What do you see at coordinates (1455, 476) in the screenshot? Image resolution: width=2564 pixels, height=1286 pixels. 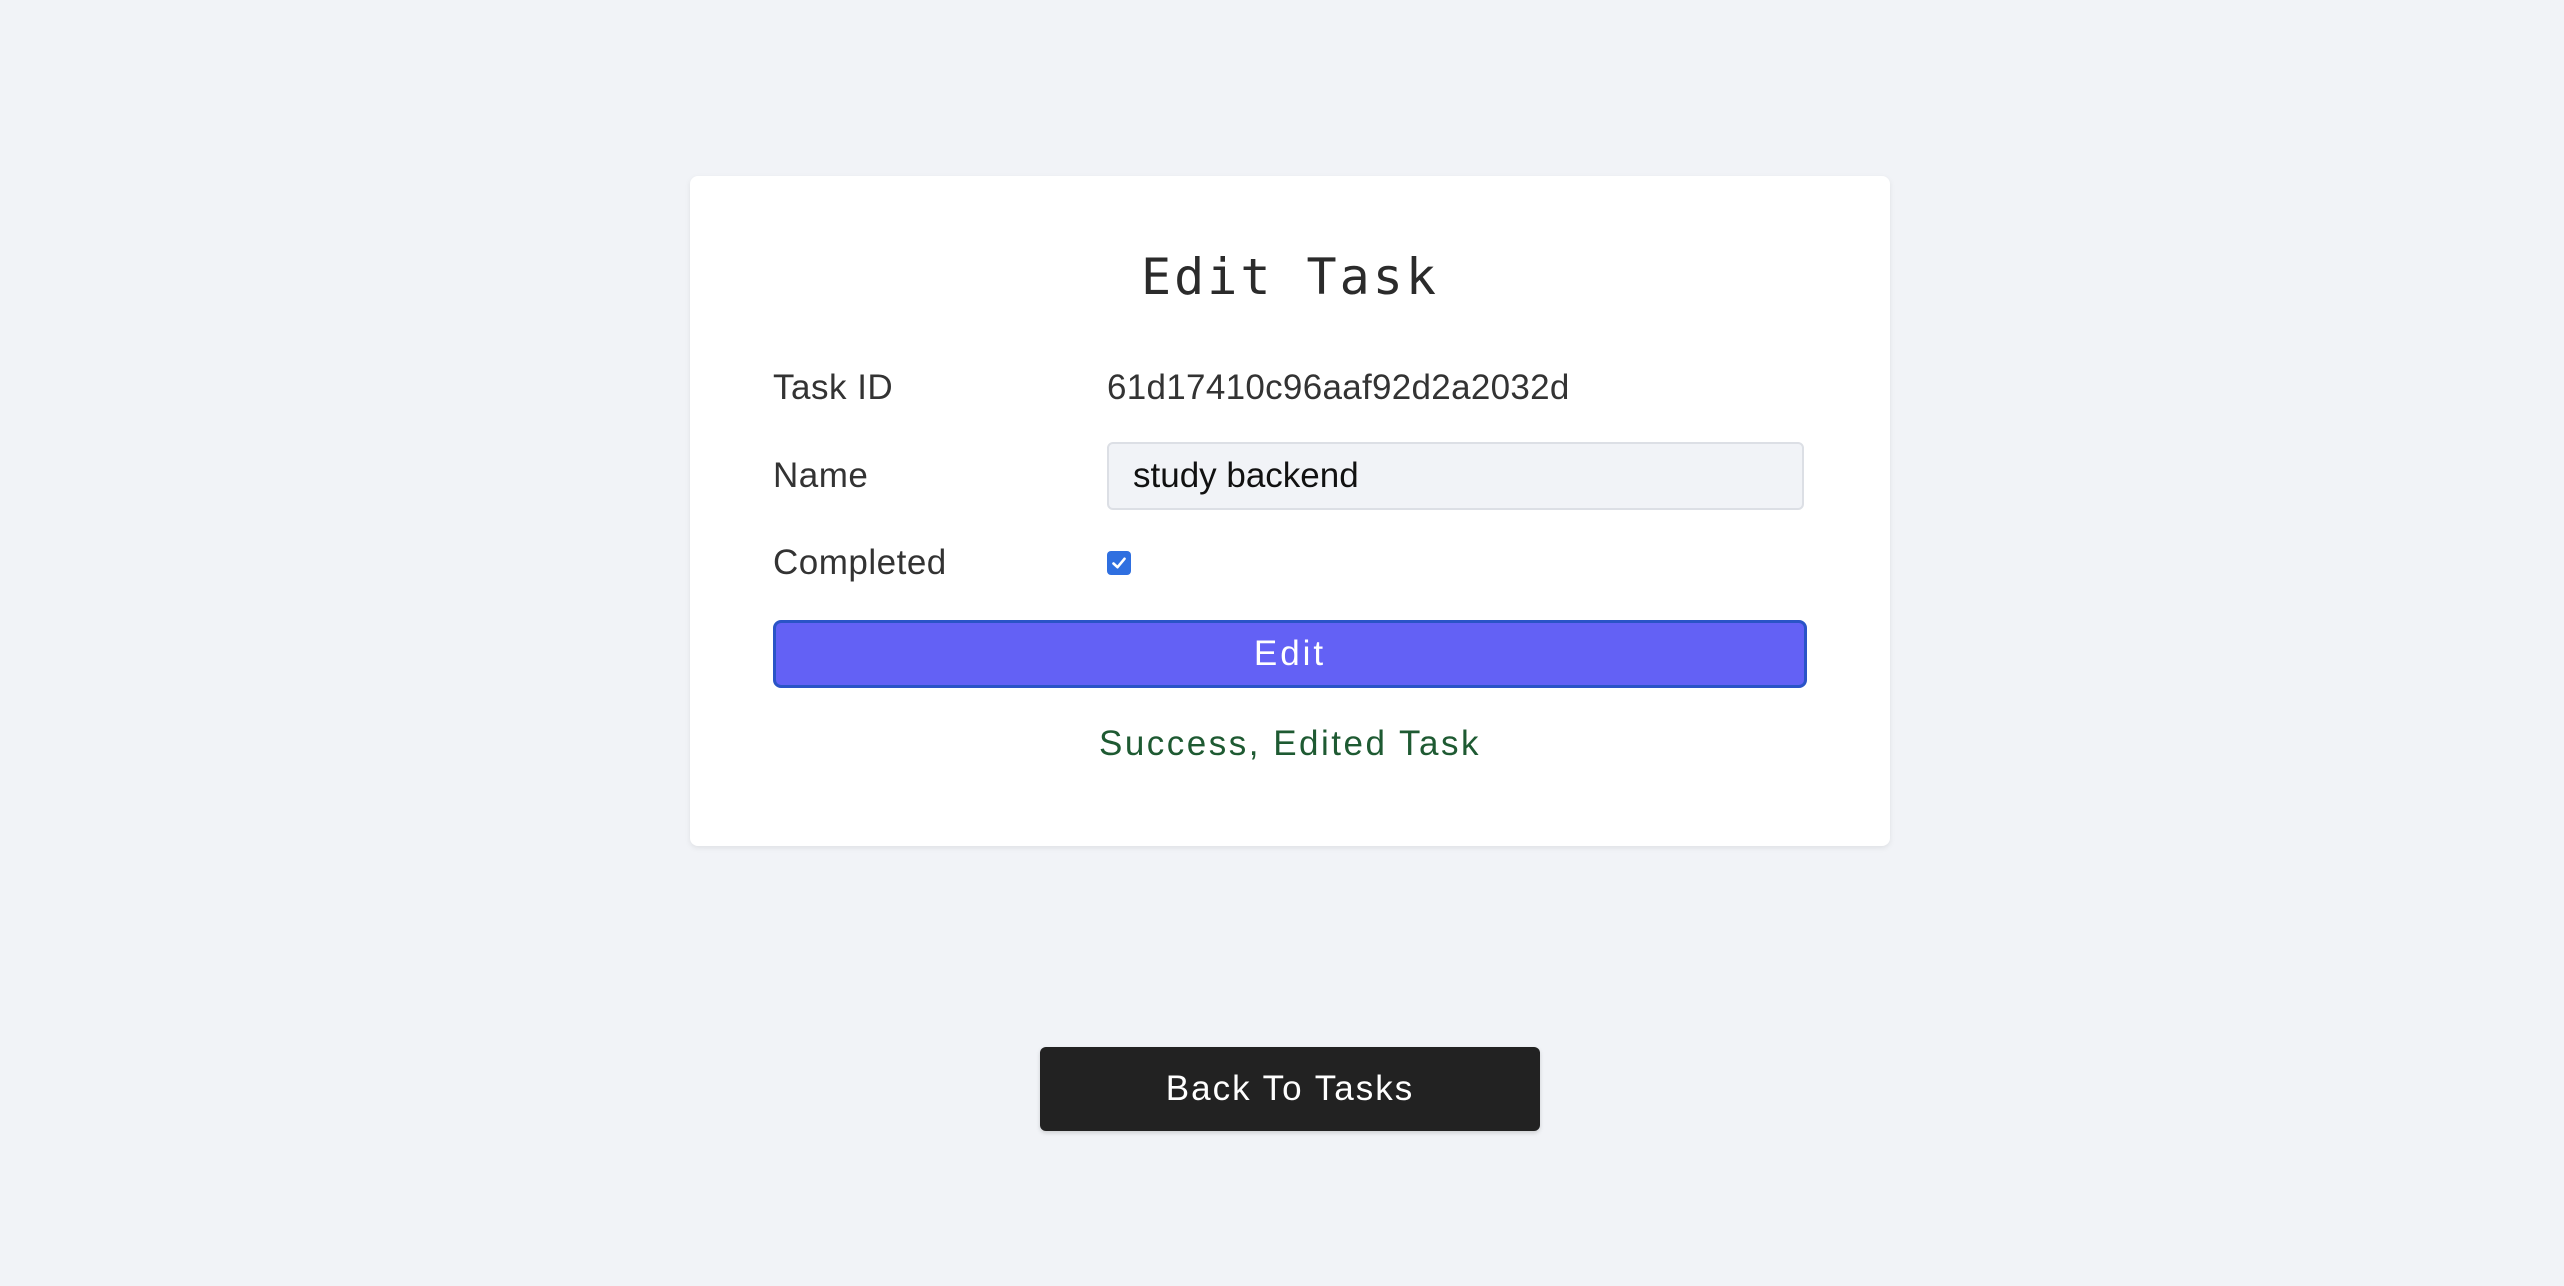 I see `name-input` at bounding box center [1455, 476].